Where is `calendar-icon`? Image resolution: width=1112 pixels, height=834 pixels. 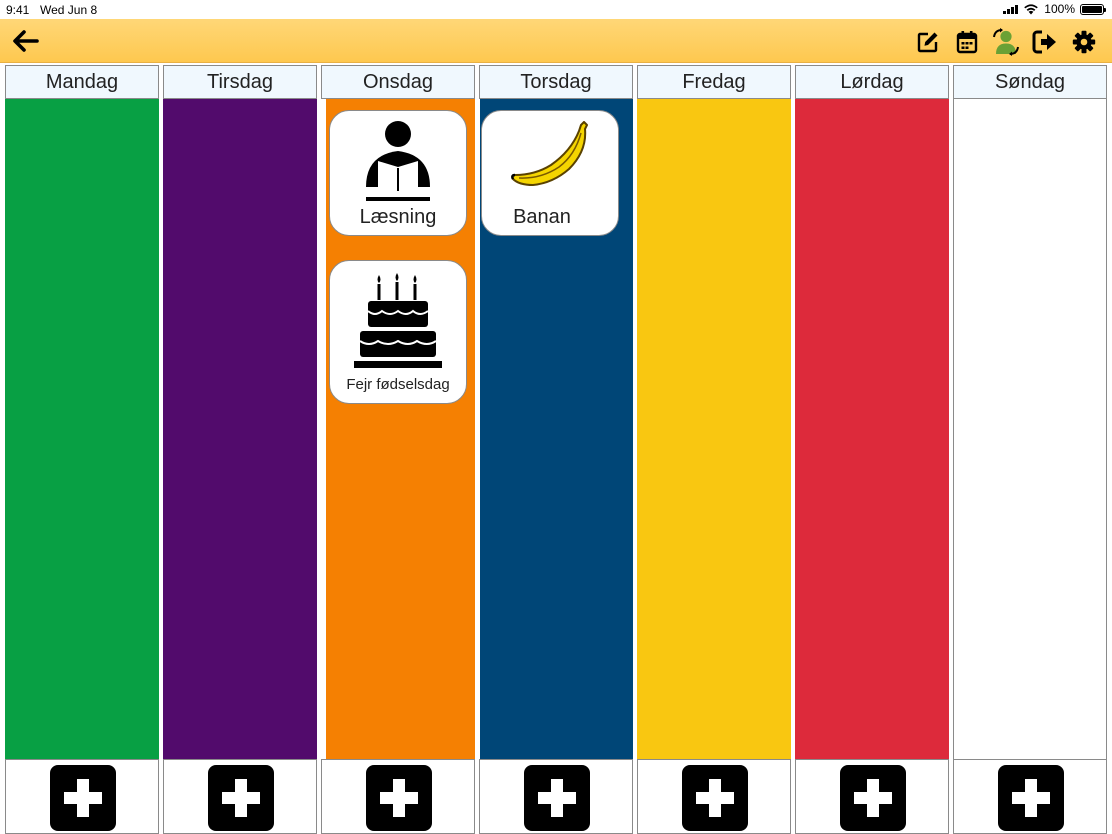
calendar-icon is located at coordinates (966, 42).